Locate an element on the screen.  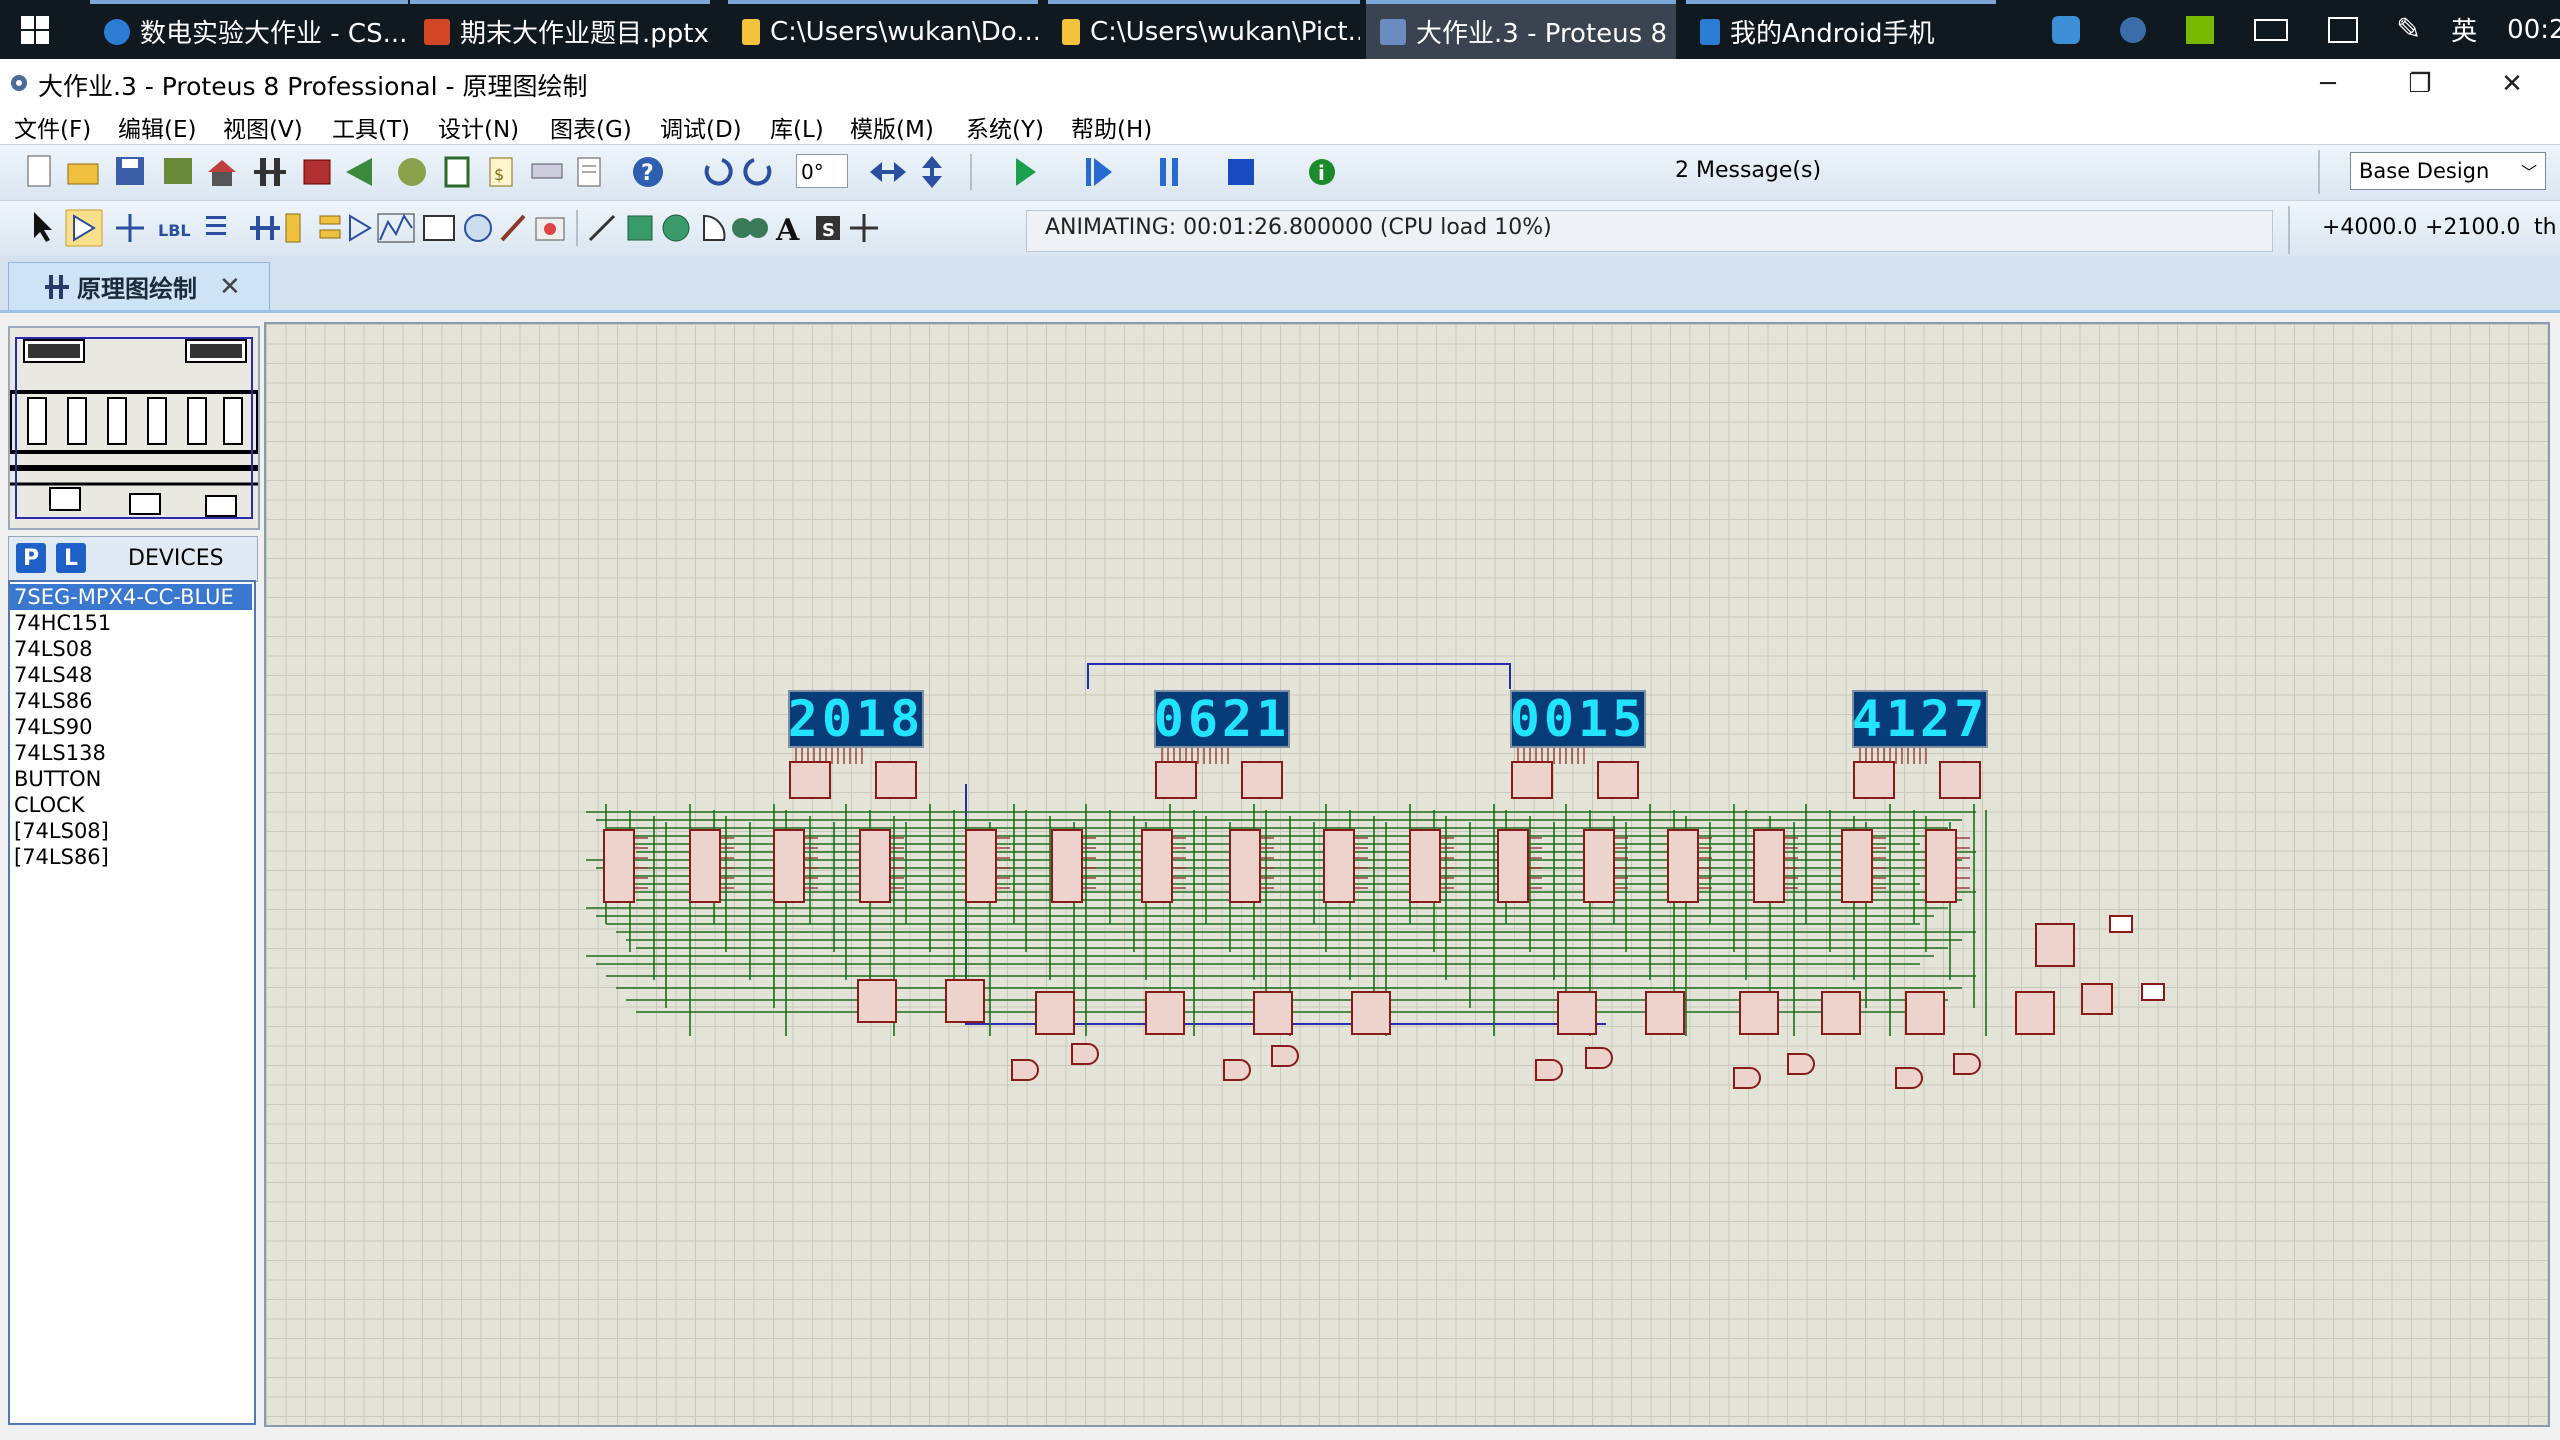
minimize-button: ─ is located at coordinates (2328, 84).